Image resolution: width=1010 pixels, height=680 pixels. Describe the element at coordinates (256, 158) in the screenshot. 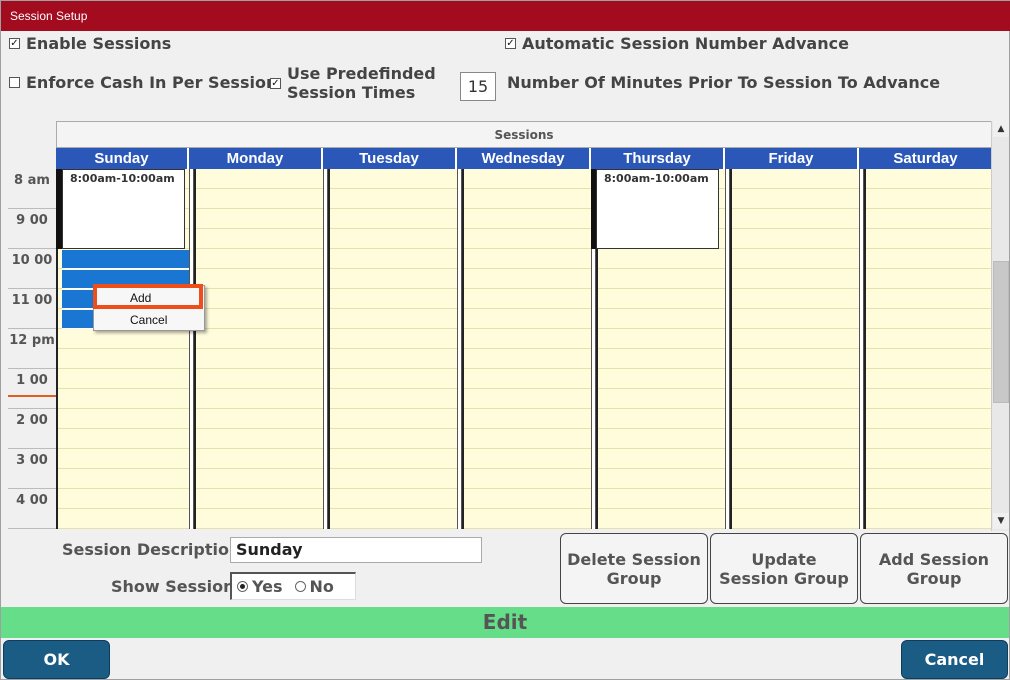

I see `day-header-monday: Monday` at that location.